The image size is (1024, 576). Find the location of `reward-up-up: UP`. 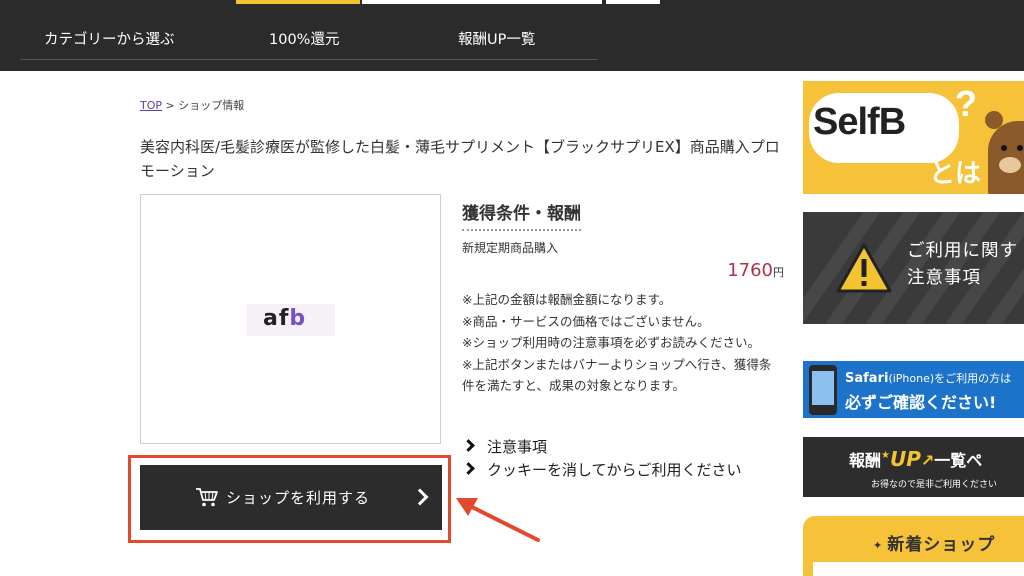

reward-up-up: UP is located at coordinates (905, 459).